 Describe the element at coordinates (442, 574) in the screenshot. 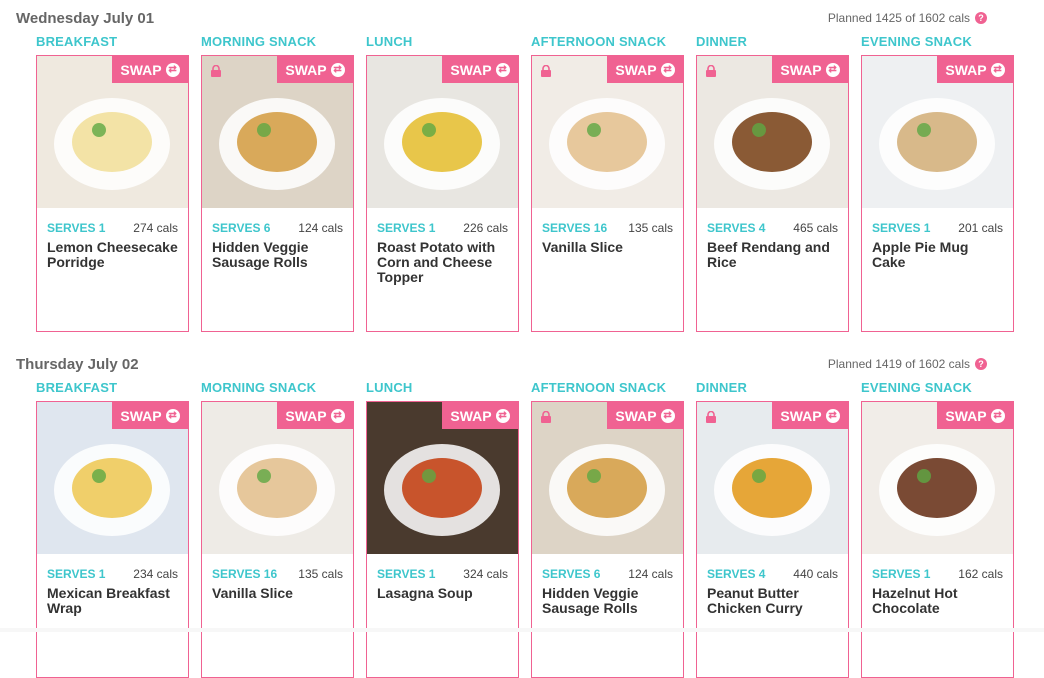

I see `recipe-meta: SERVES 1 324 cals` at that location.